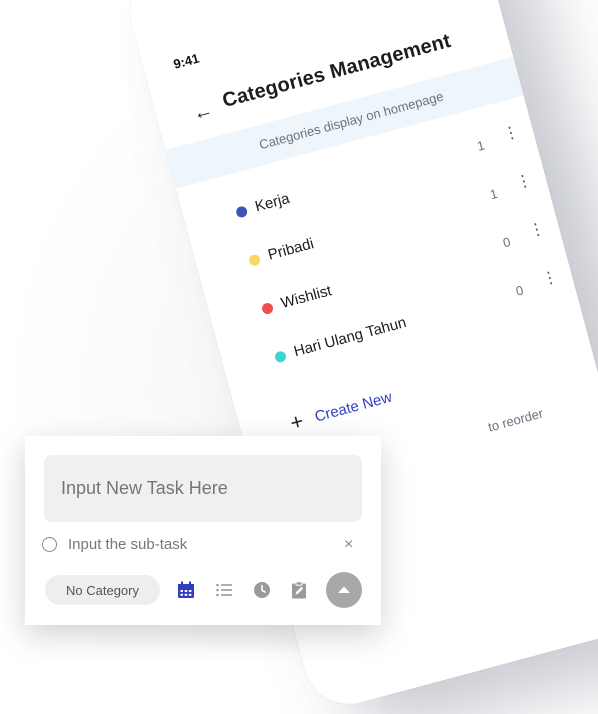 Image resolution: width=598 pixels, height=714 pixels. I want to click on send-up-icon, so click(344, 589).